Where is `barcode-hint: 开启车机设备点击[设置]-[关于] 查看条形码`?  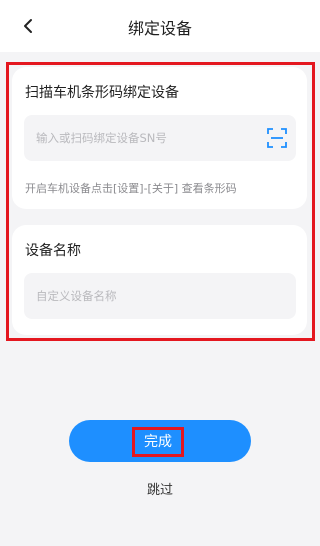 barcode-hint: 开启车机设备点击[设置]-[关于] 查看条形码 is located at coordinates (131, 188).